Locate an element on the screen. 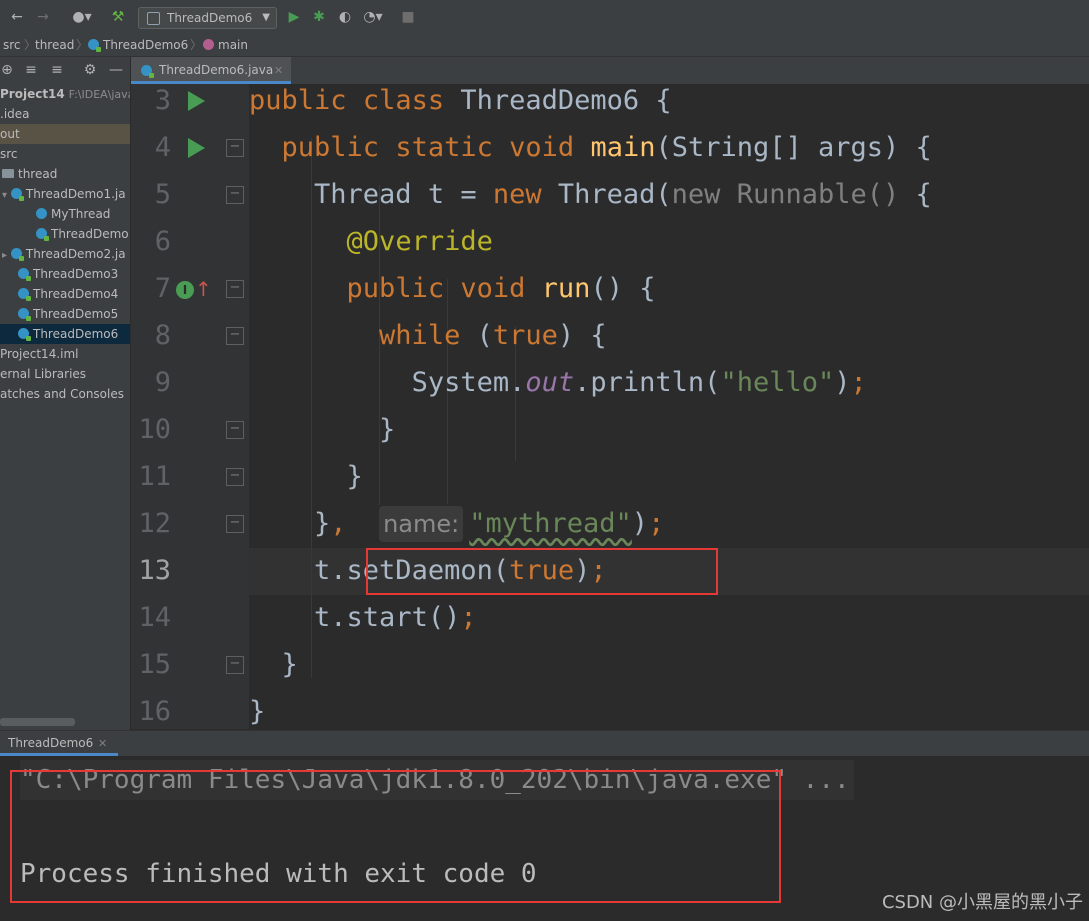  highlight-box-console is located at coordinates (395, 836).